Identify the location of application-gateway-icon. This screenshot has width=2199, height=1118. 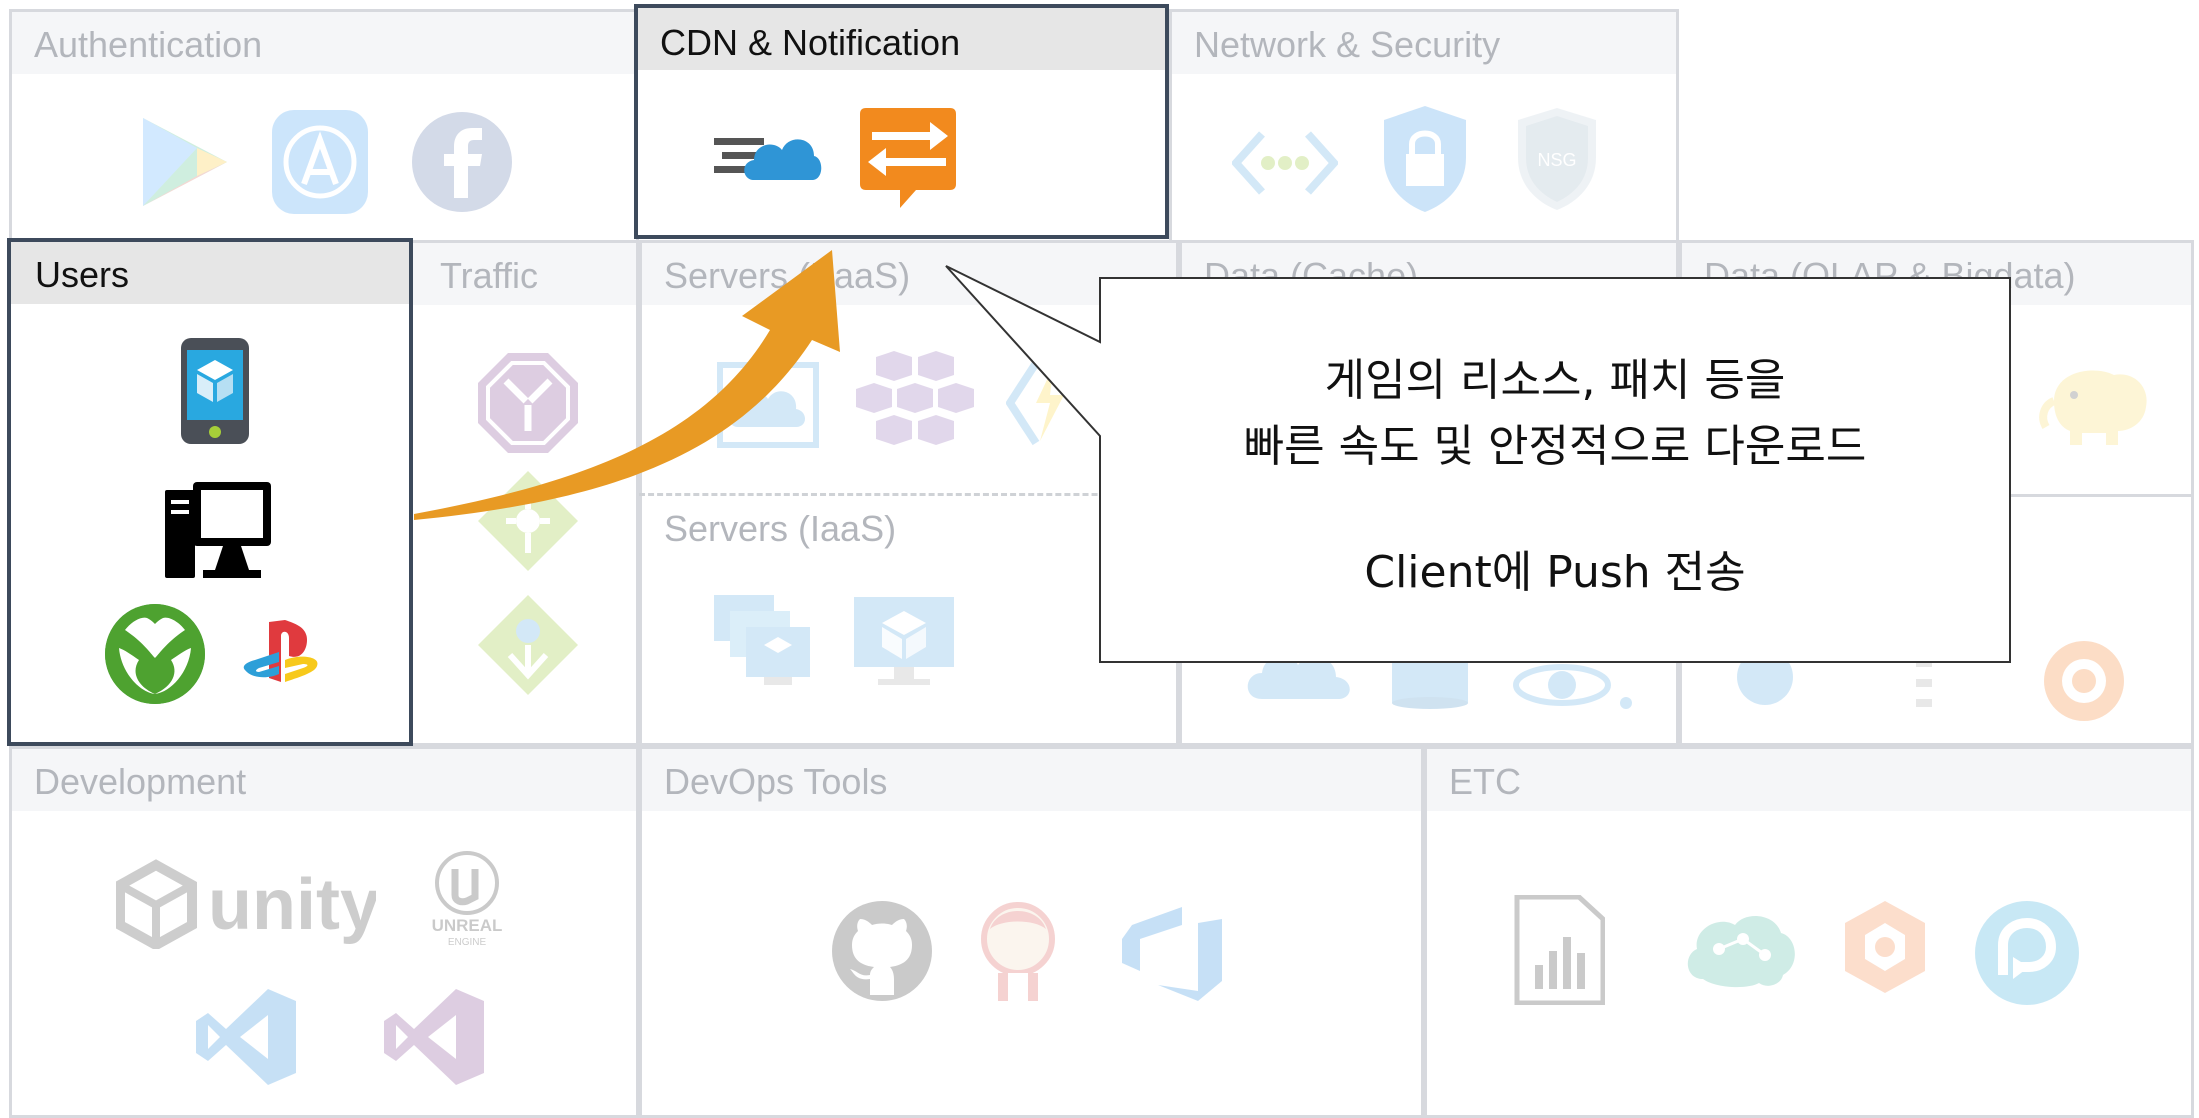
(528, 645).